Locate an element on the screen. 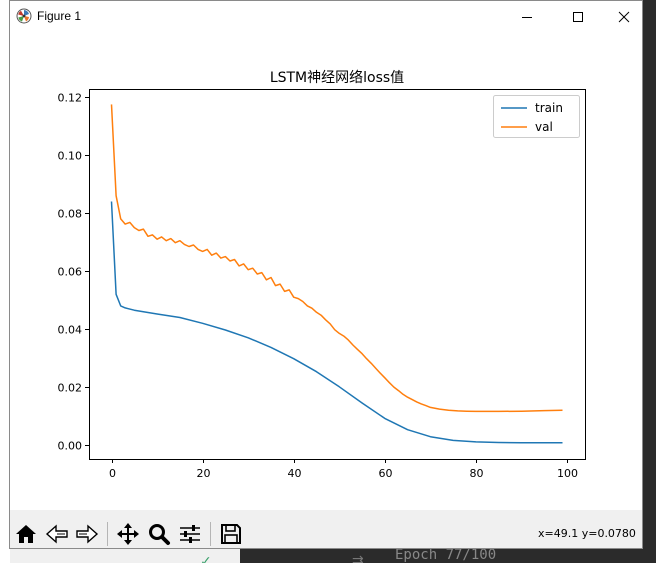 This screenshot has width=656, height=563. minimize-icon is located at coordinates (527, 17).